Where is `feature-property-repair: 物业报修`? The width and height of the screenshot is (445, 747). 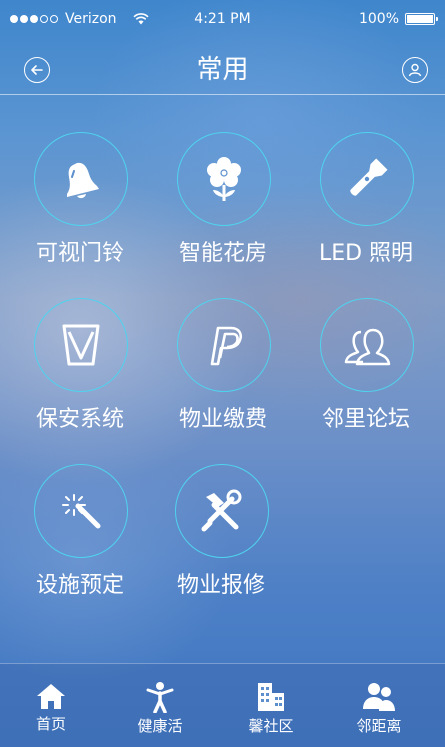 feature-property-repair: 物业报修 is located at coordinates (221, 534).